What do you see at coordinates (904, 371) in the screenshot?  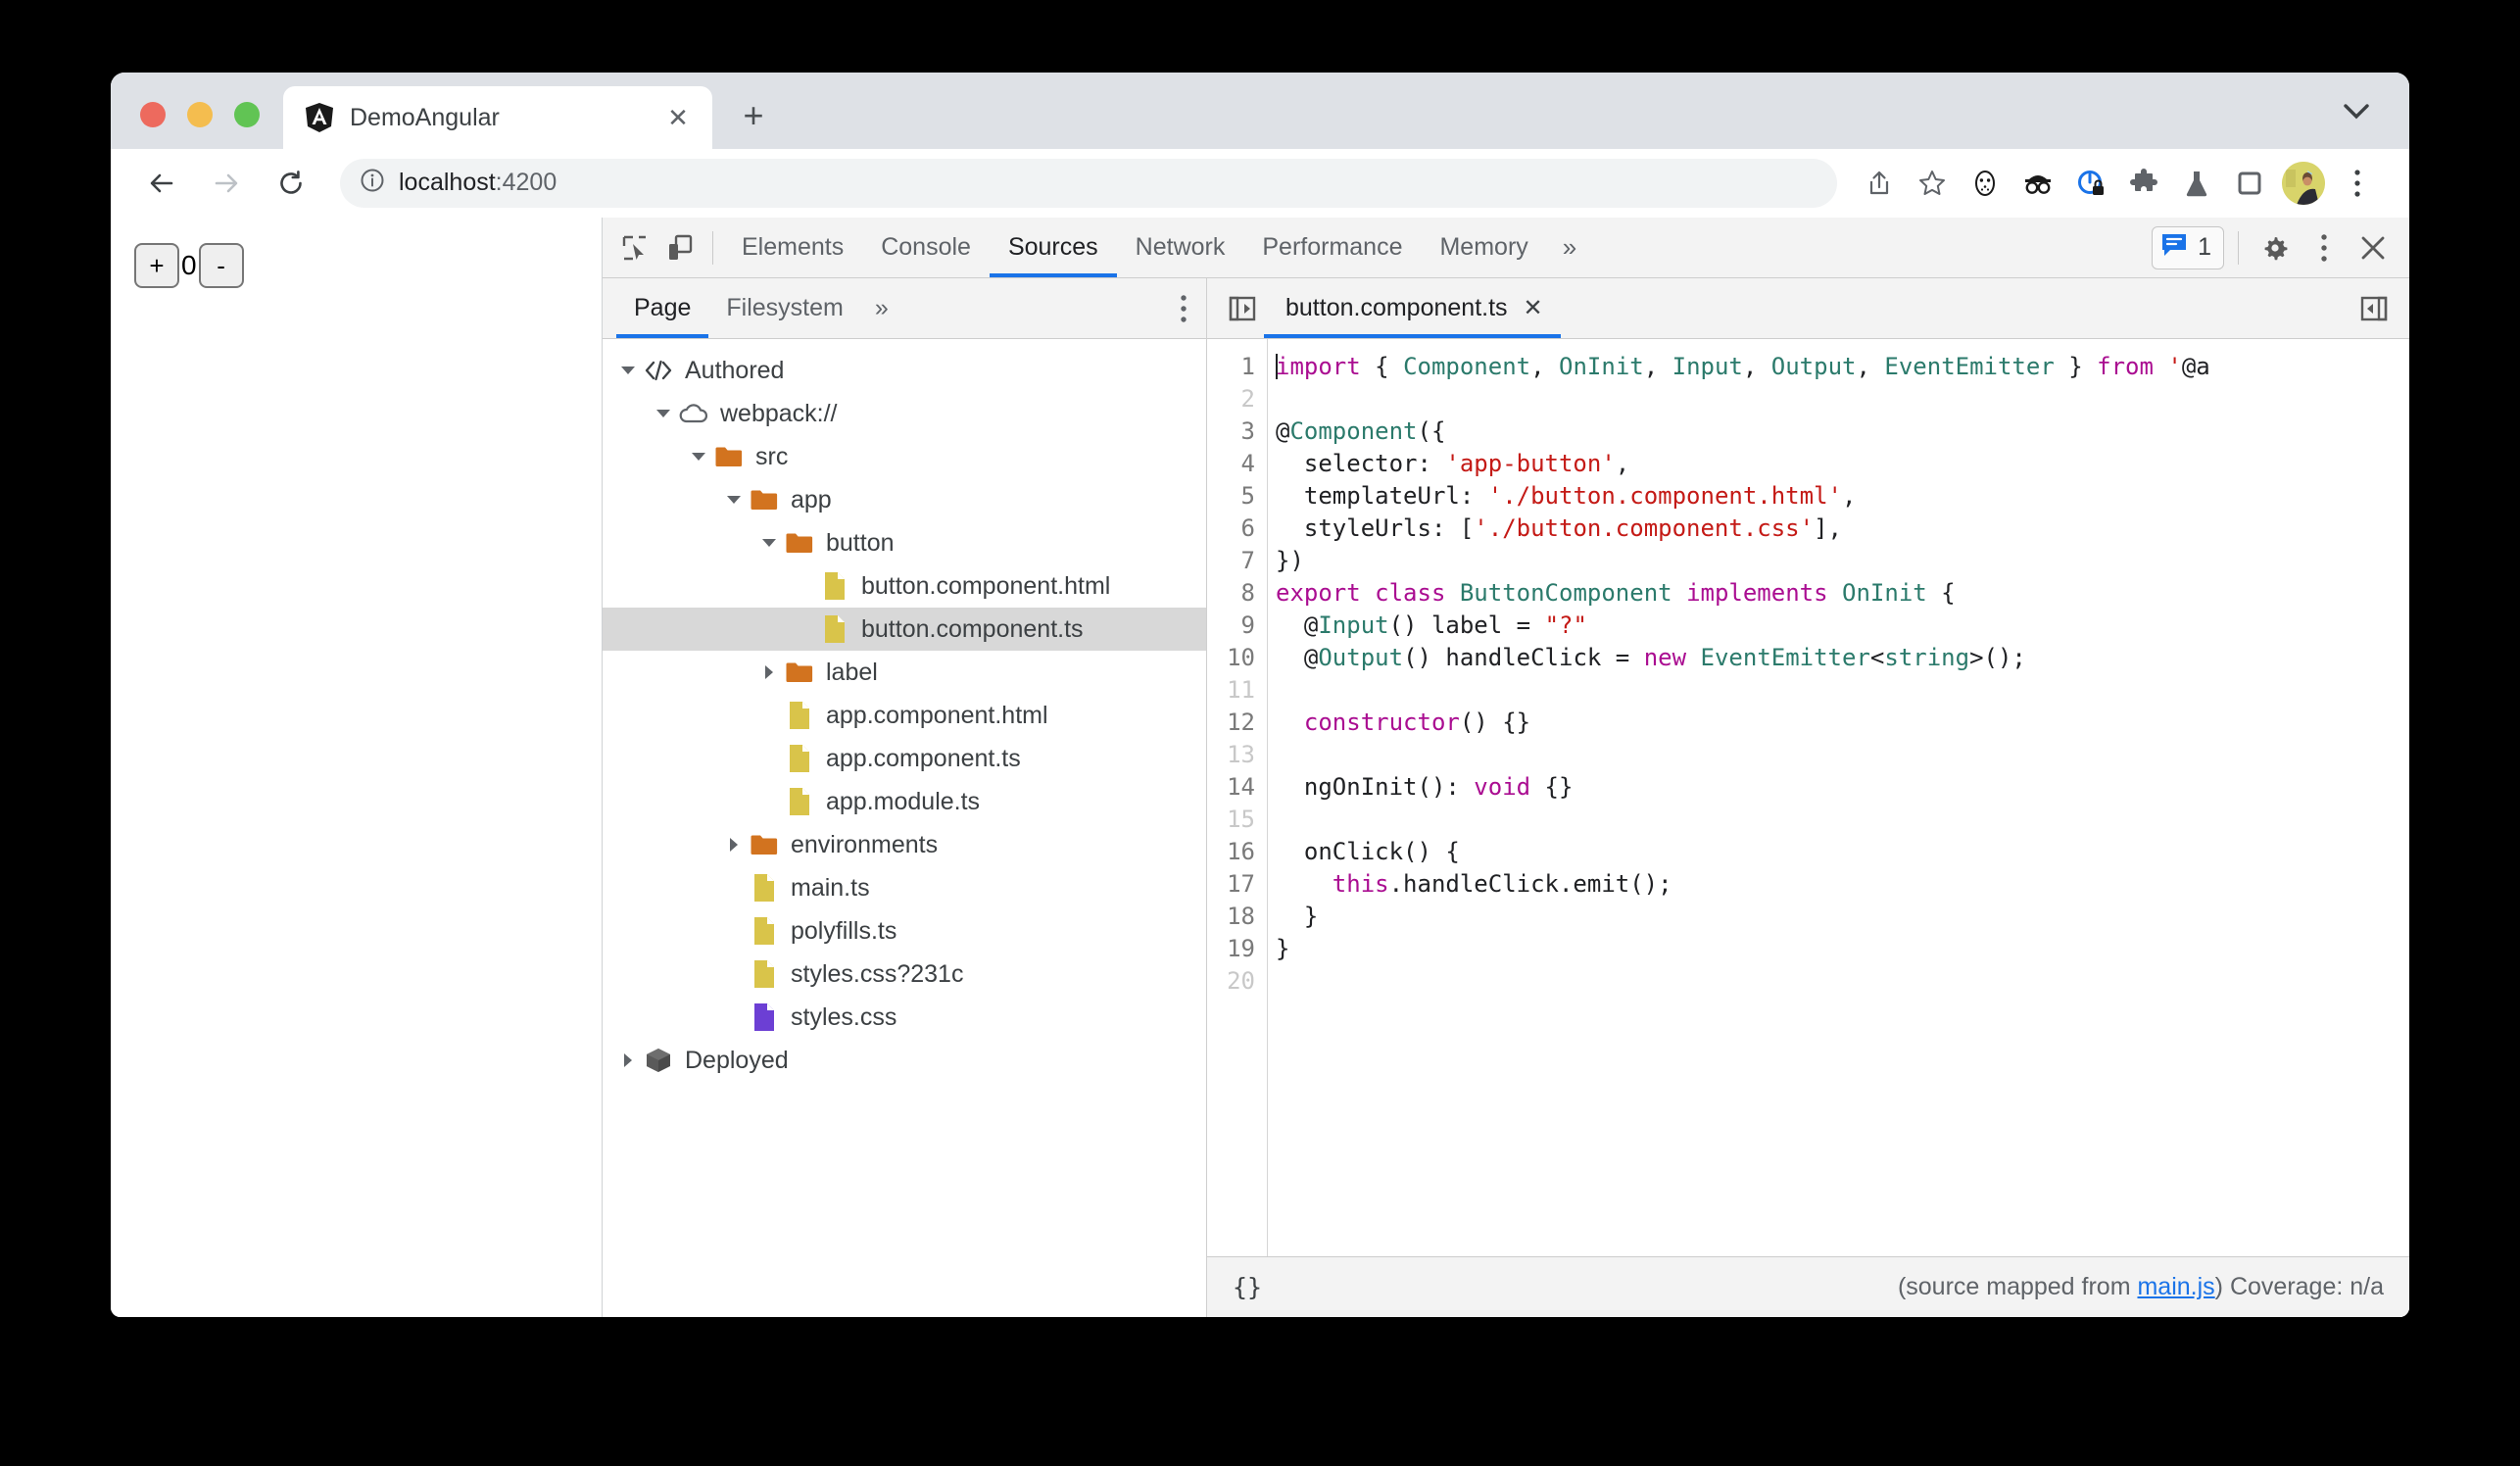 I see `tree-item: Authored` at bounding box center [904, 371].